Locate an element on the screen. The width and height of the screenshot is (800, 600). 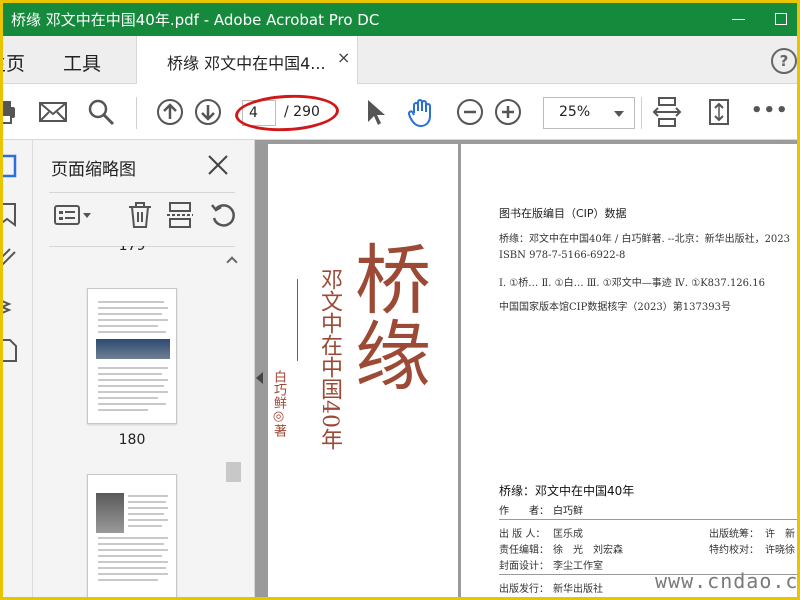
layers-icon is located at coordinates (11, 304).